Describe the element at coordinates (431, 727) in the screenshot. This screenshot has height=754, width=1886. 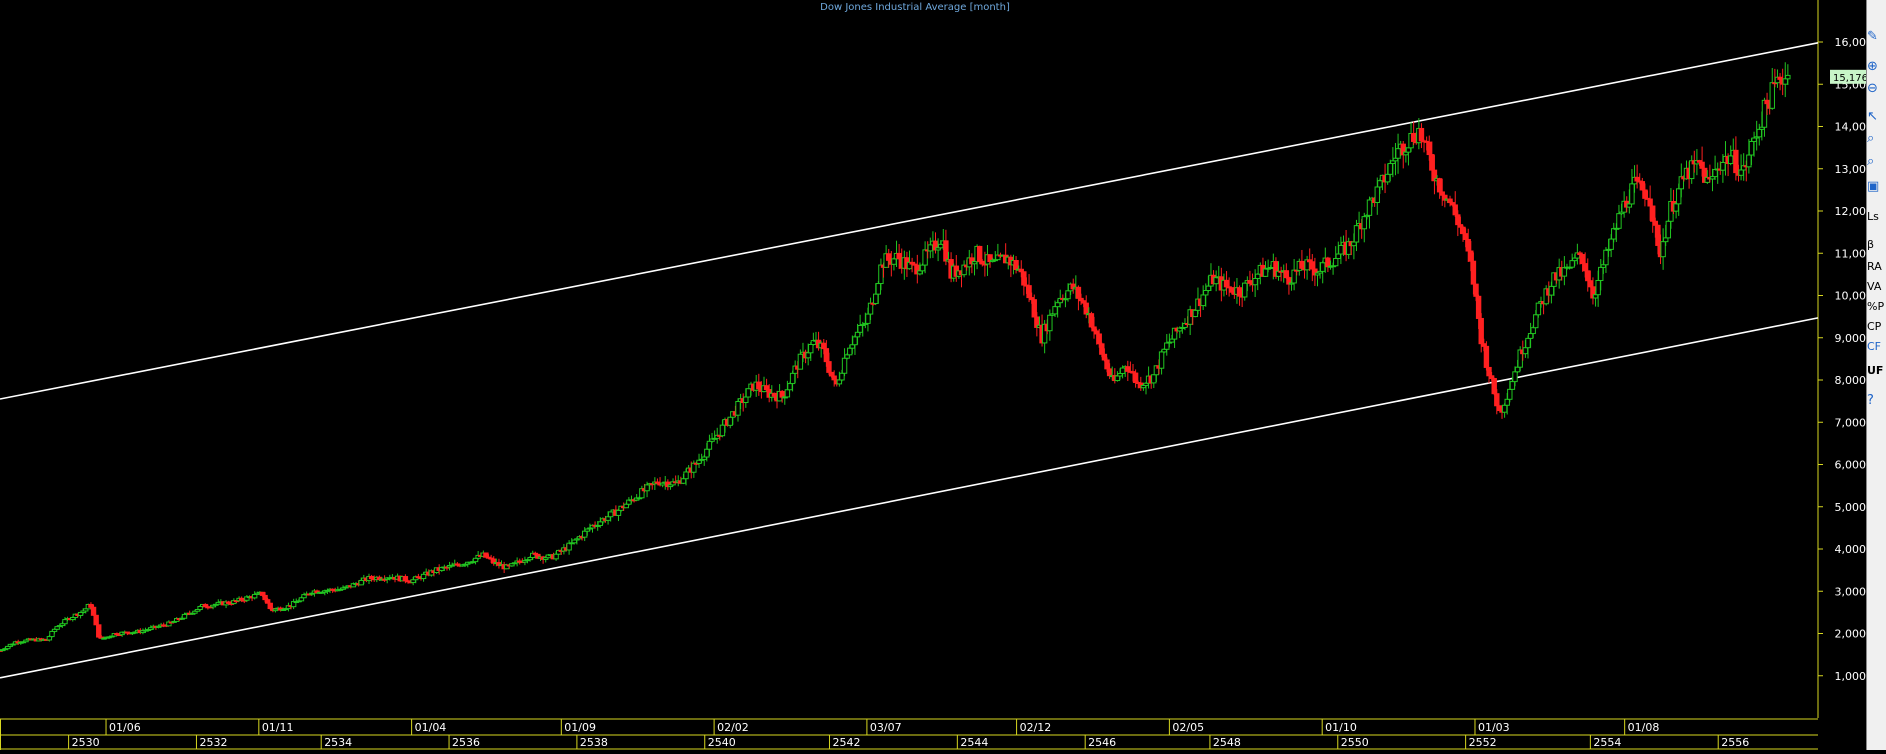
I see `x-top-tick-label: 01/04` at that location.